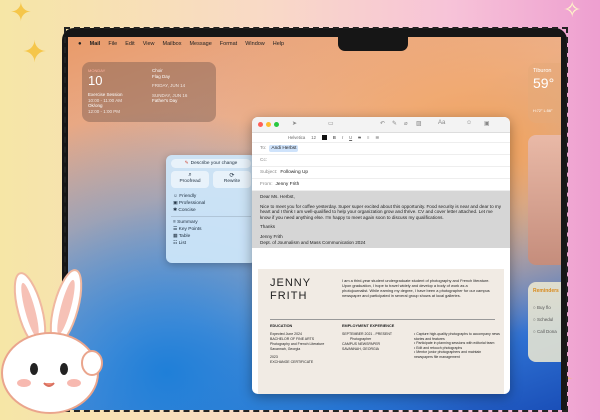 This screenshot has height=420, width=600. What do you see at coordinates (469, 123) in the screenshot?
I see `emoji-icon: ☺` at bounding box center [469, 123].